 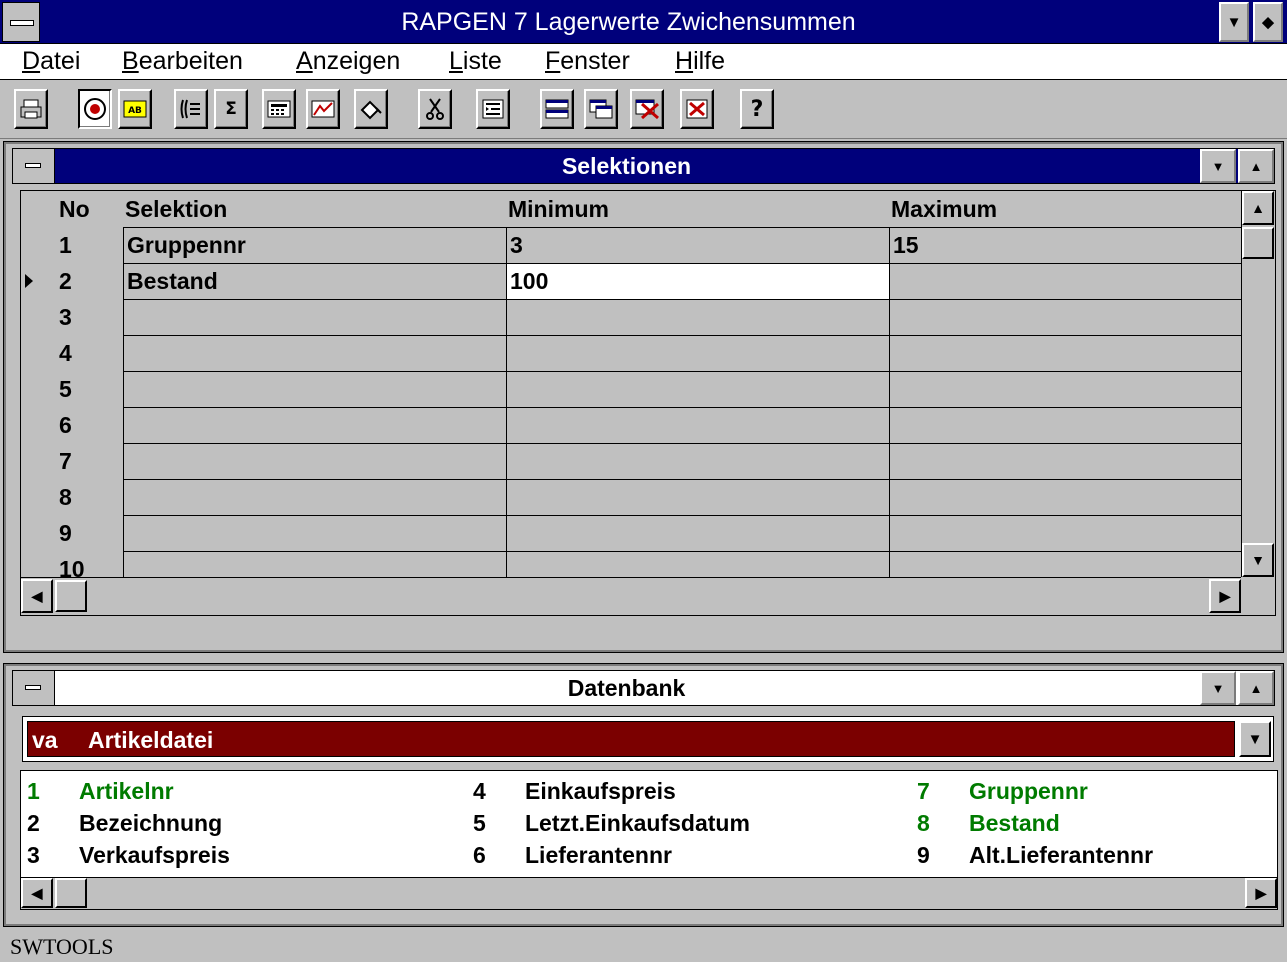 I want to click on field-item: Letzt.Einkaufsdatum, so click(x=637, y=823).